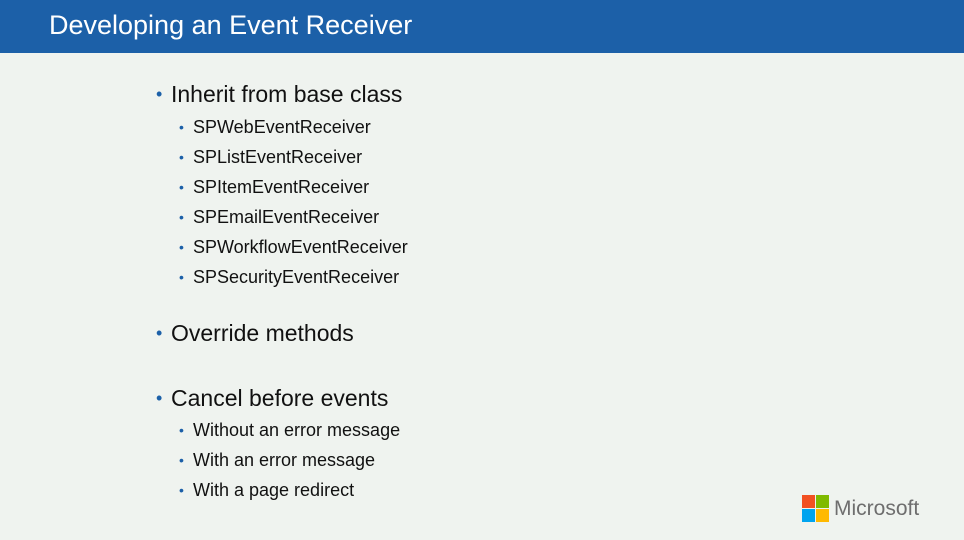  What do you see at coordinates (822, 515) in the screenshot?
I see `logo-square-yellow` at bounding box center [822, 515].